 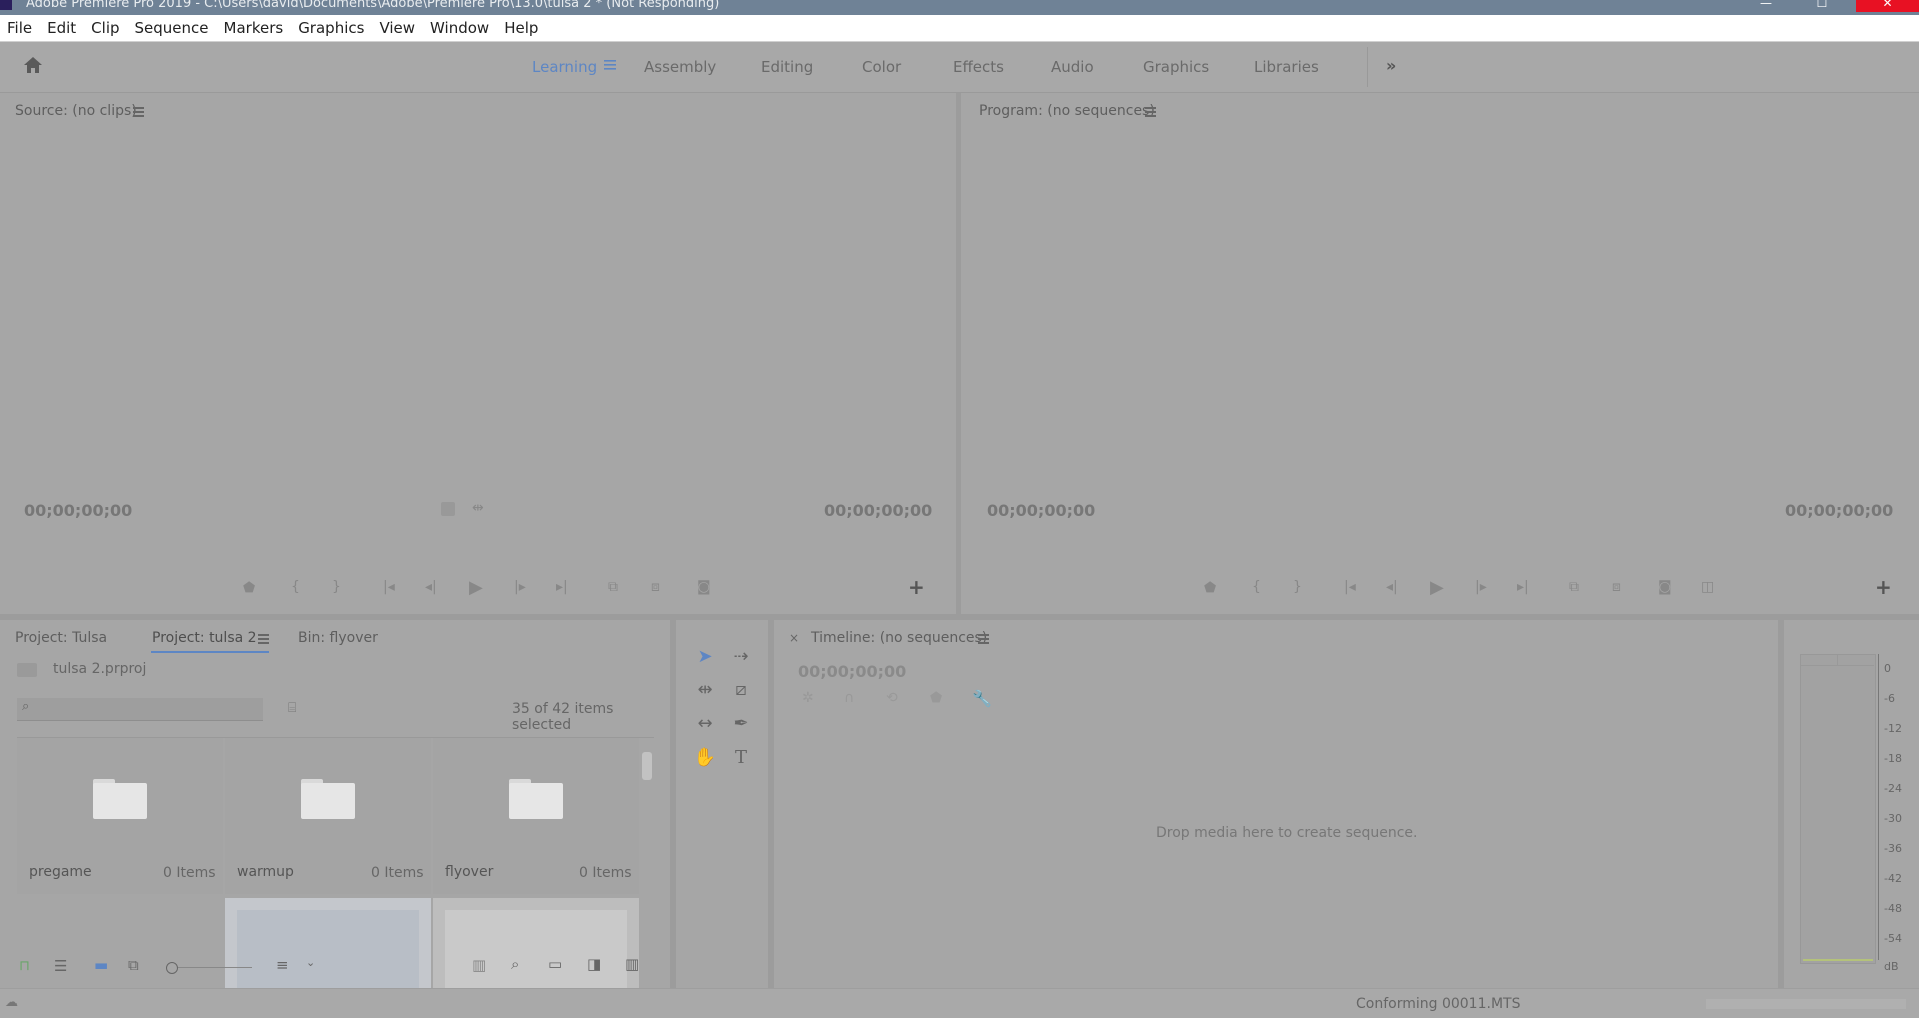 I want to click on extract-icon: ⧈, so click(x=1616, y=587).